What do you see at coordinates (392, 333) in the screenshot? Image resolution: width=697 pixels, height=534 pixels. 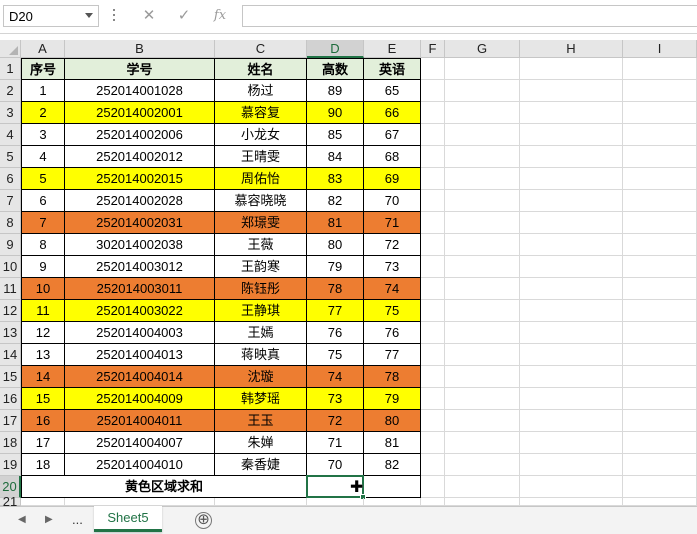 I see `cell-english: 76` at bounding box center [392, 333].